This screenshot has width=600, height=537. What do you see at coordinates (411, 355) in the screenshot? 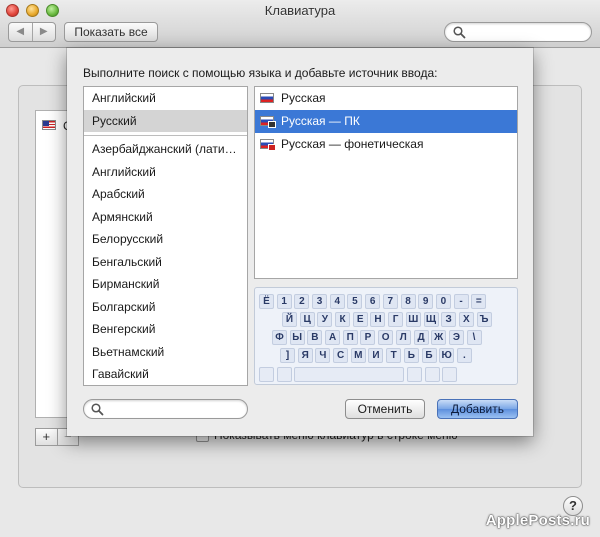
I see `keyboard-key: Ь` at bounding box center [411, 355].